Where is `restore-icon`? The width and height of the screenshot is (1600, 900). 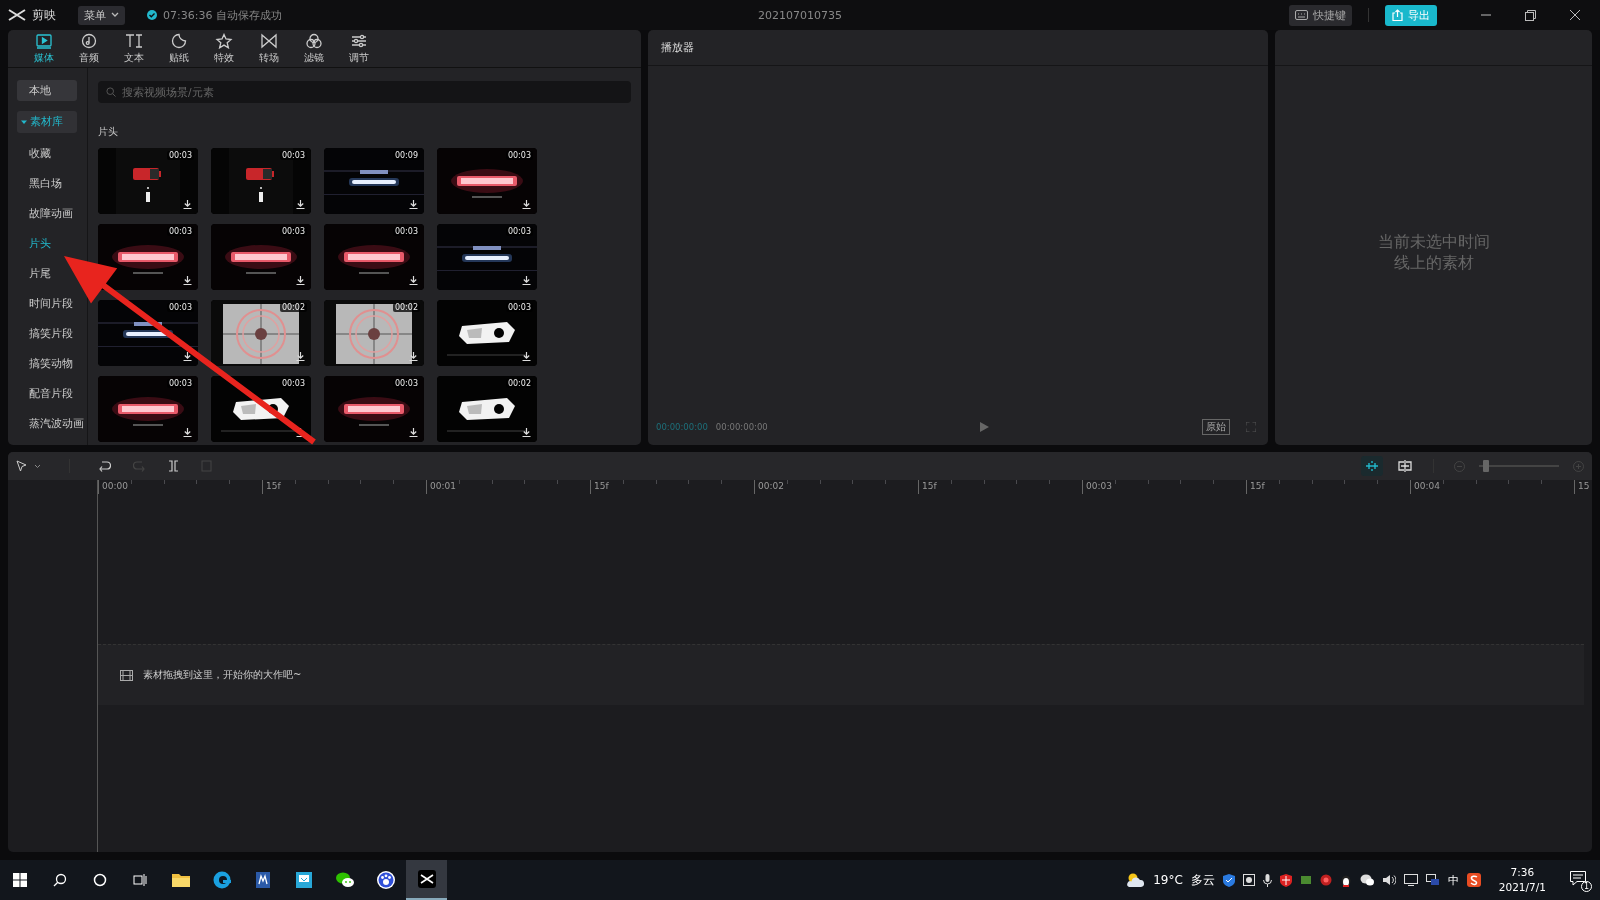
restore-icon is located at coordinates (1530, 15).